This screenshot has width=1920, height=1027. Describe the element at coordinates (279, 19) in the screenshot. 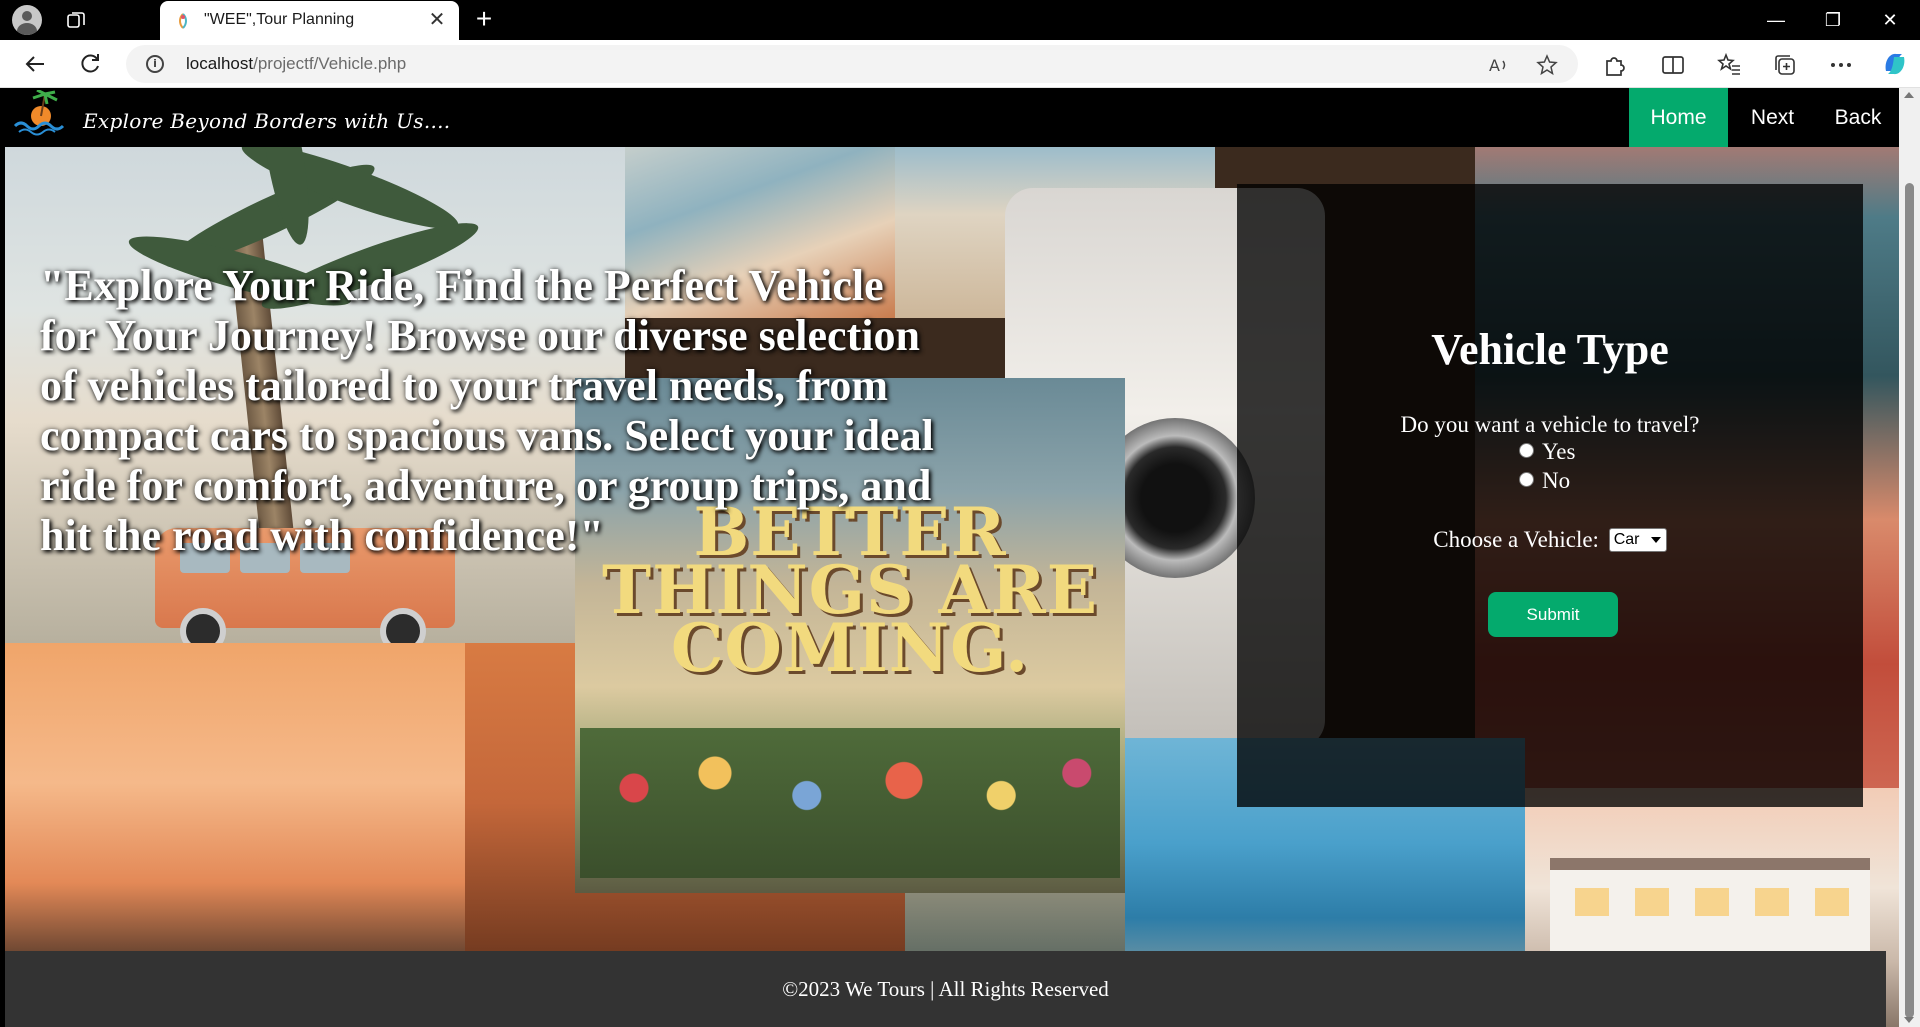

I see `tab-title: "WEE",Tour Planning` at that location.